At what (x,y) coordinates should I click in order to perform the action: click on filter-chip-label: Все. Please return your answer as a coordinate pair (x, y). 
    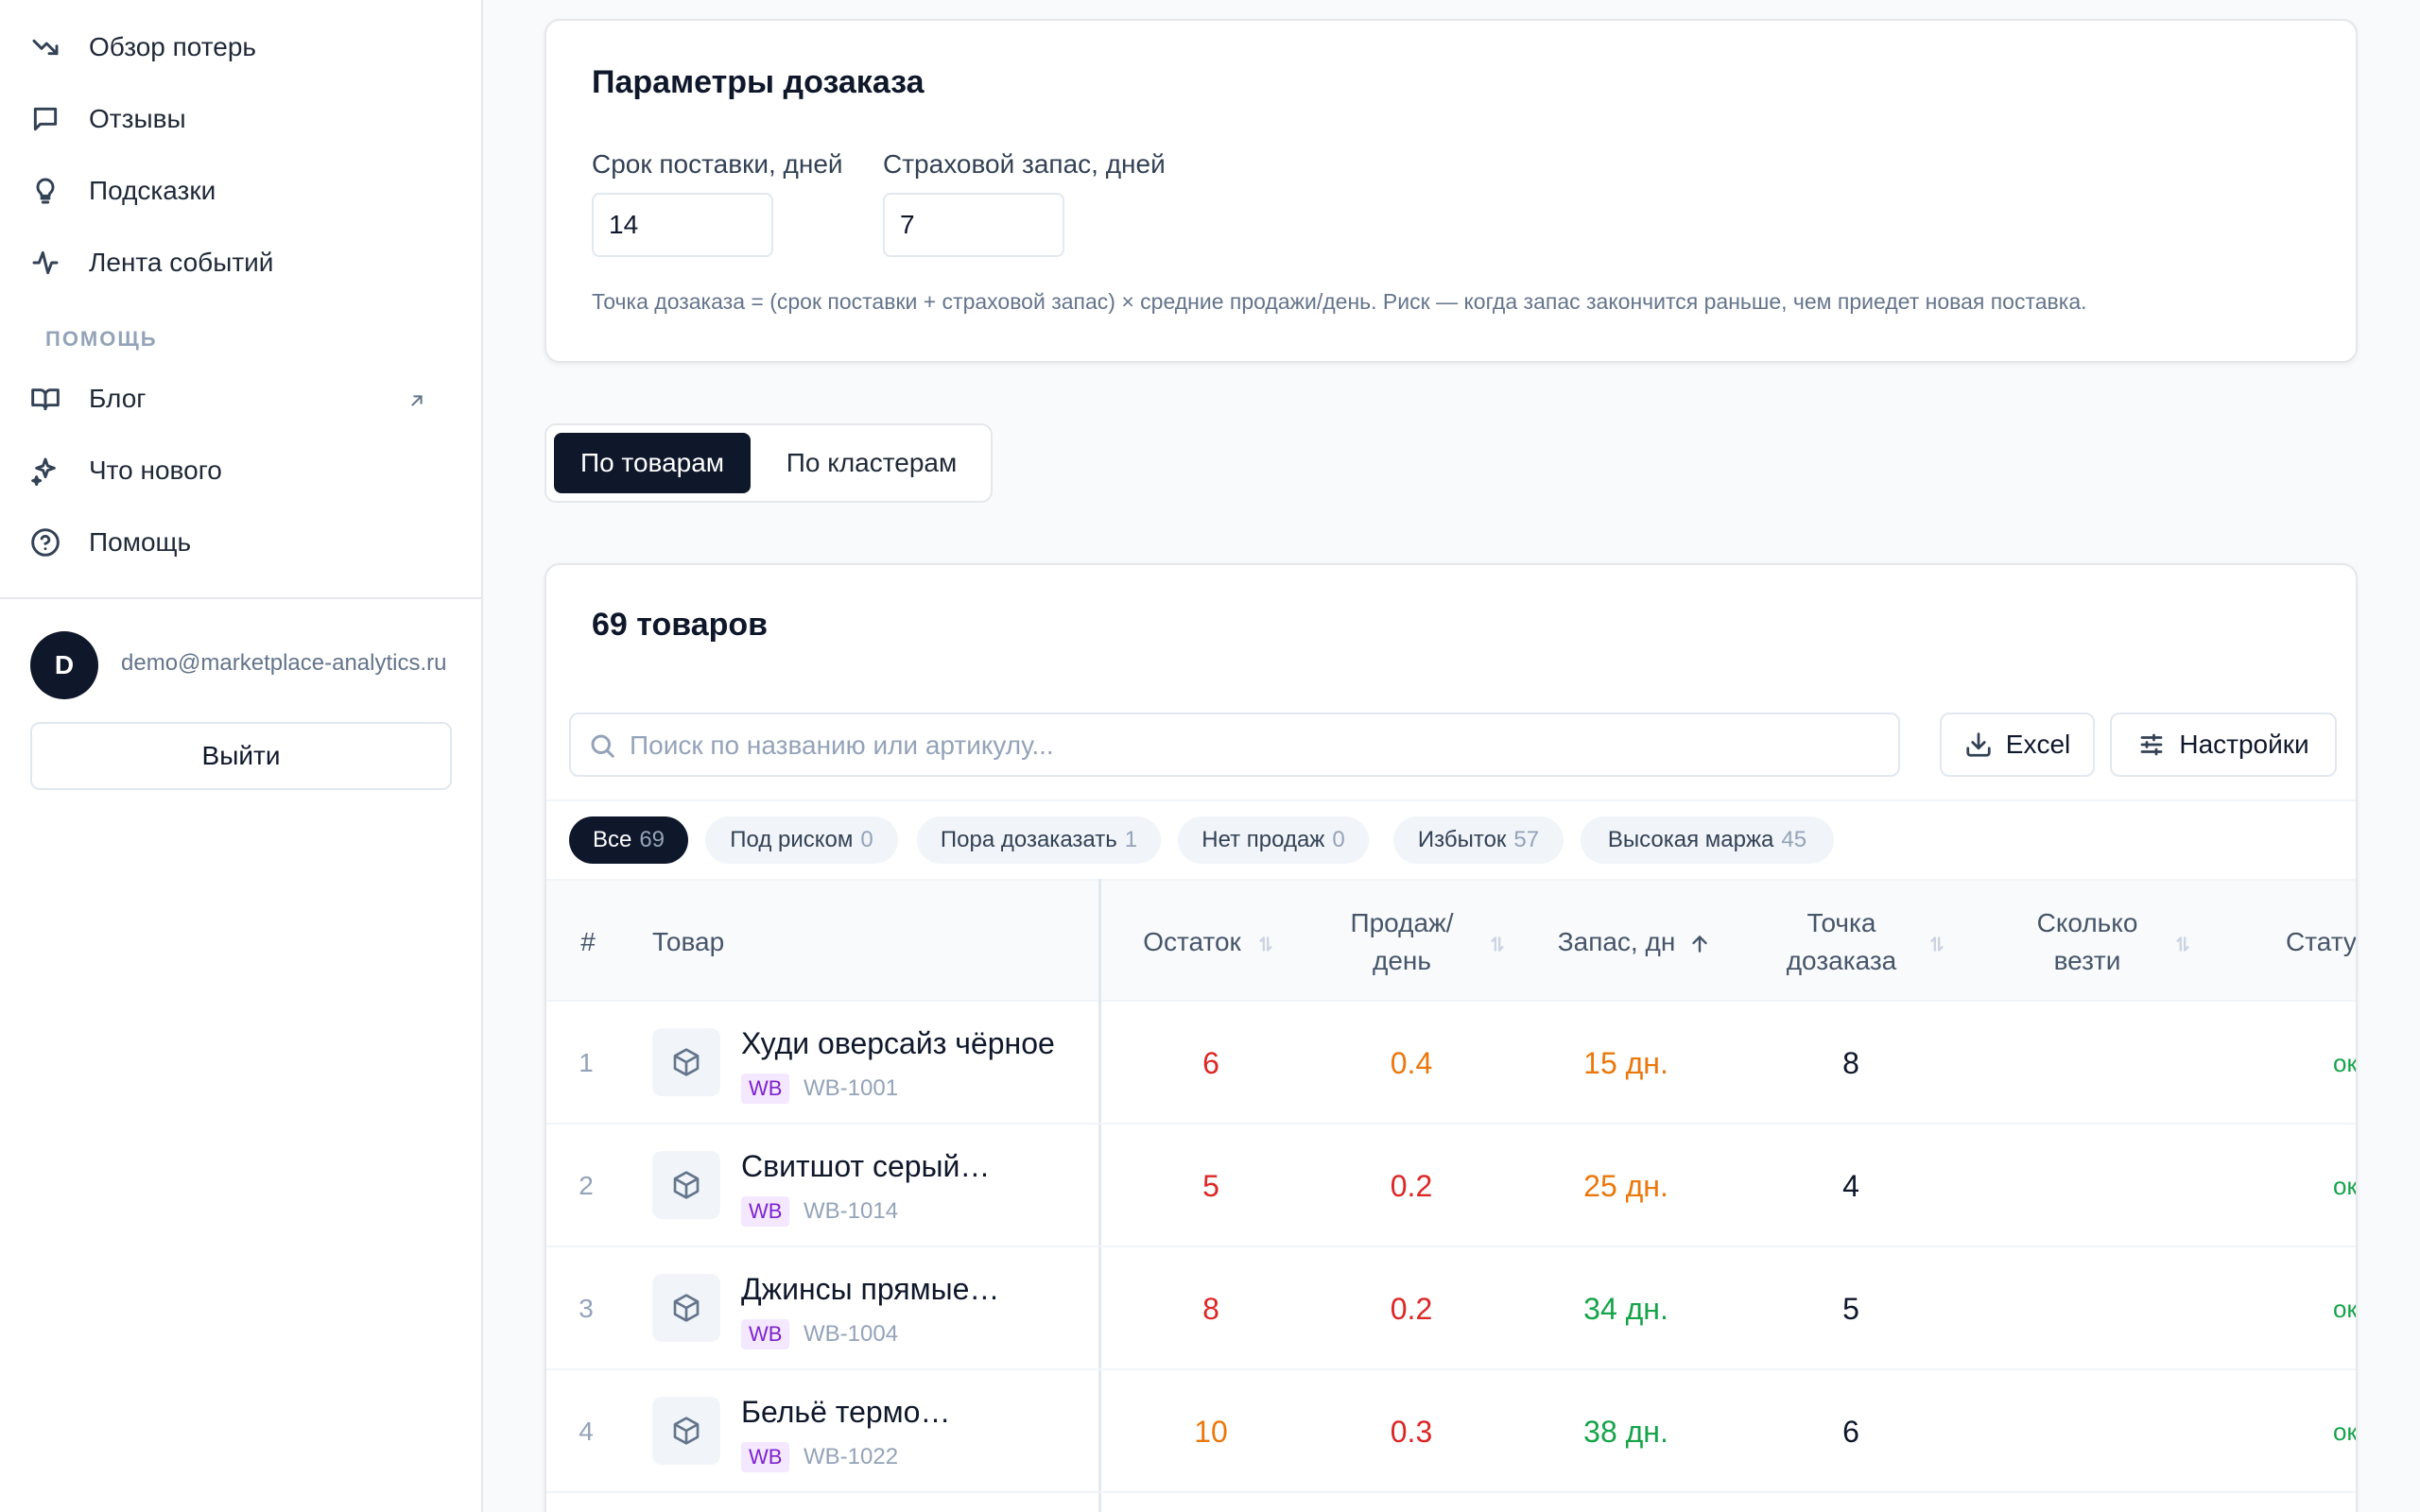
    Looking at the image, I should click on (612, 839).